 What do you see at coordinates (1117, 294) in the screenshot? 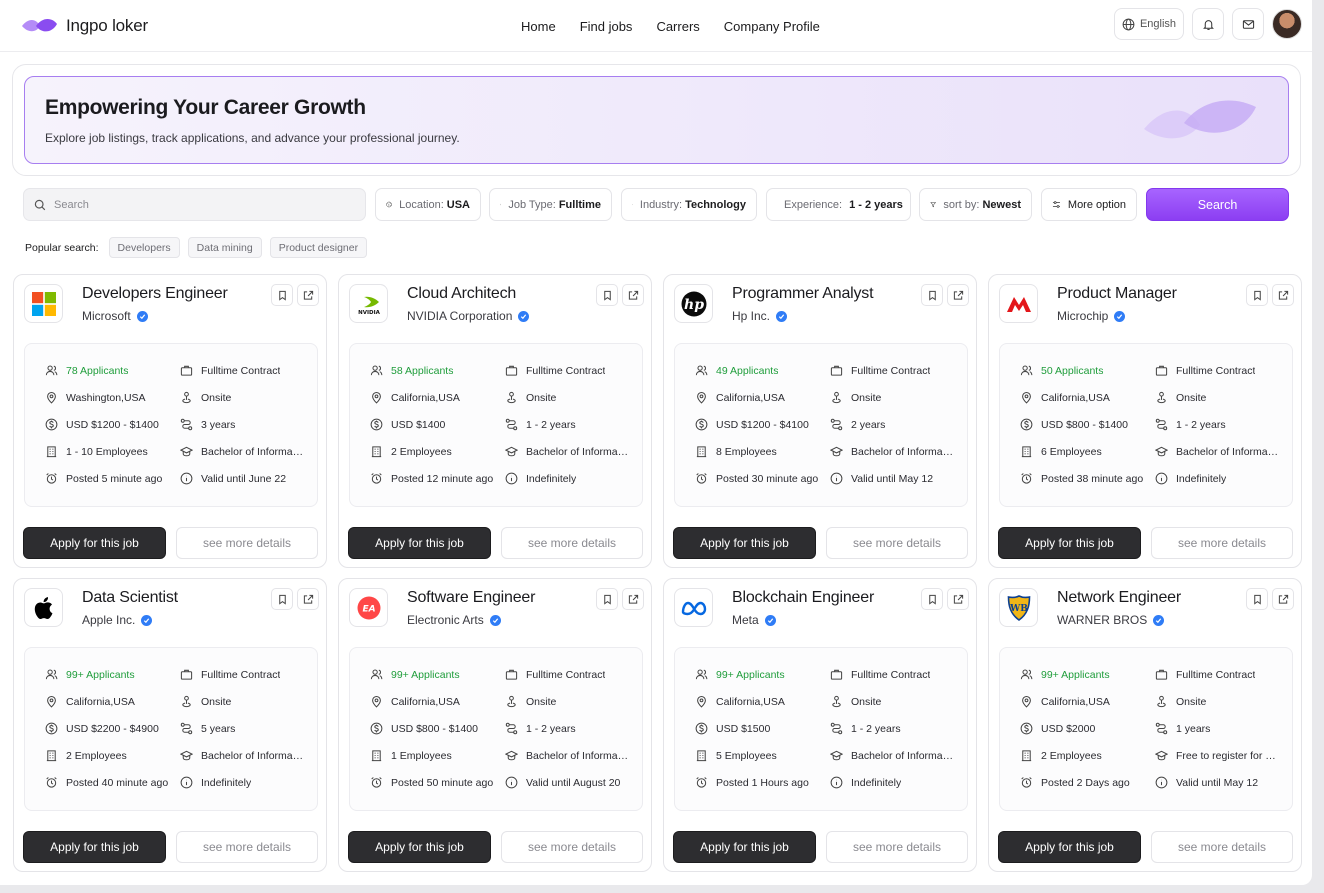
I see `job-title: Product Manager` at bounding box center [1117, 294].